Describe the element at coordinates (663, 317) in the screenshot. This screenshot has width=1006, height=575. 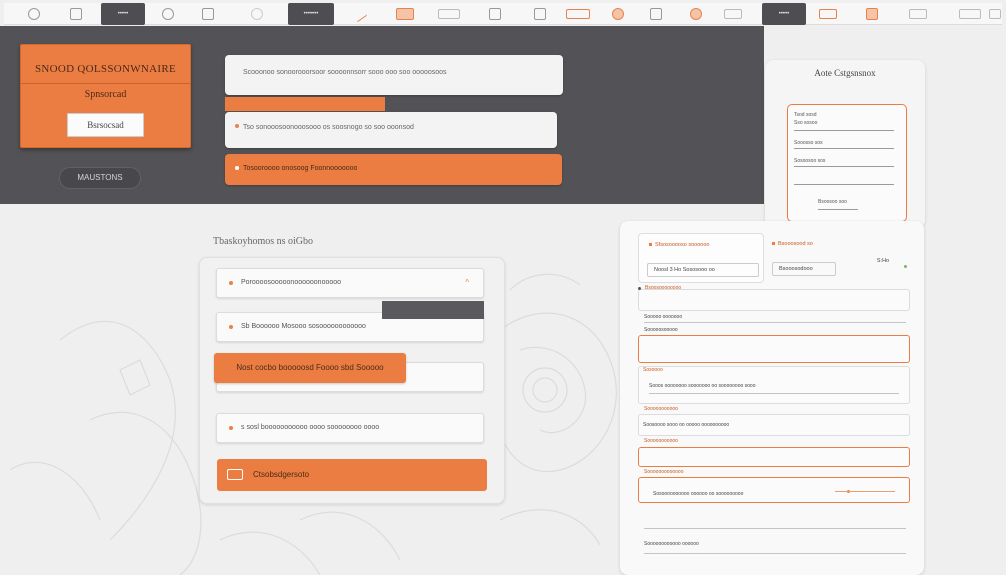
I see `result-row-2-label: Sooooo ooooooo` at that location.